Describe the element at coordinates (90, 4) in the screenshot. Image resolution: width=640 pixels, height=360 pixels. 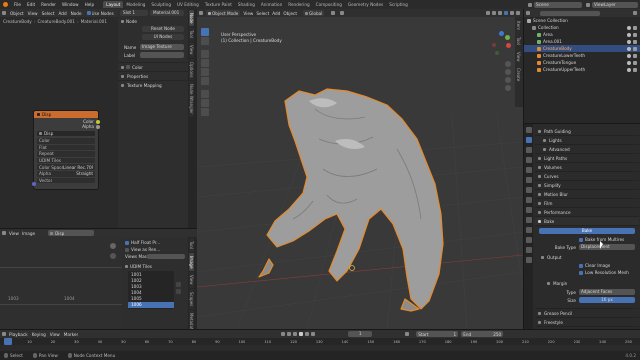
I see `menu-help: Help` at that location.